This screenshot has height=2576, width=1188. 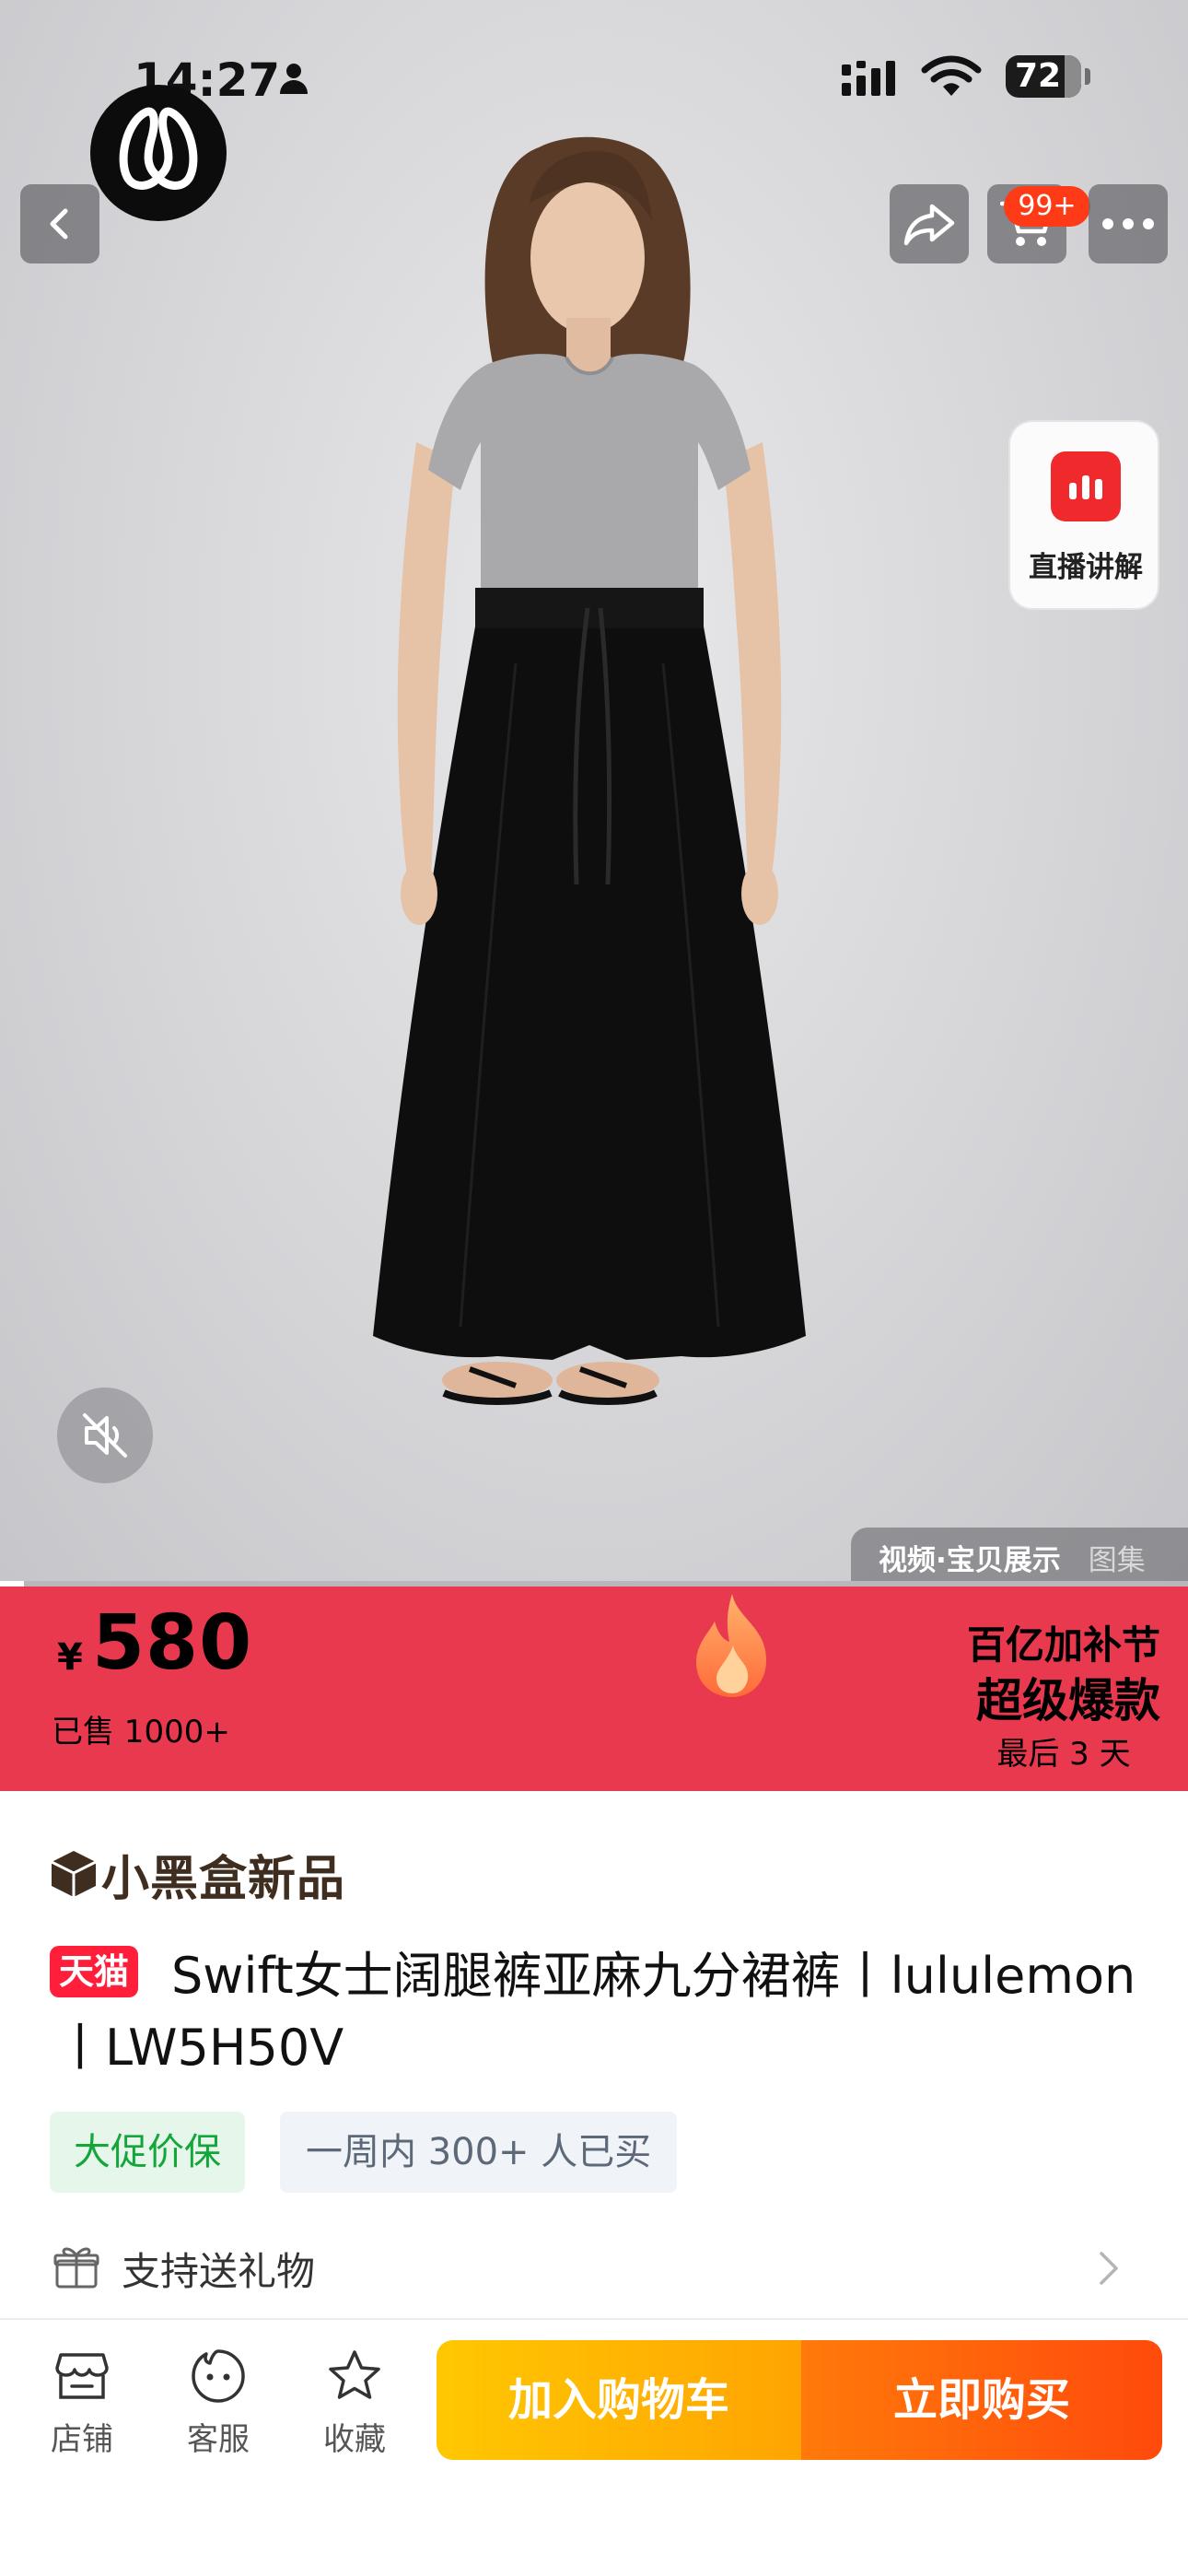 What do you see at coordinates (219, 2271) in the screenshot?
I see `gift-support-label: 支持送礼物` at bounding box center [219, 2271].